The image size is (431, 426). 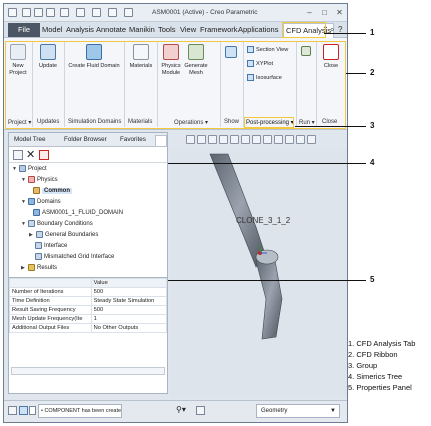 What do you see at coordinates (32, 410) in the screenshot?
I see `full-screen-icon` at bounding box center [32, 410].